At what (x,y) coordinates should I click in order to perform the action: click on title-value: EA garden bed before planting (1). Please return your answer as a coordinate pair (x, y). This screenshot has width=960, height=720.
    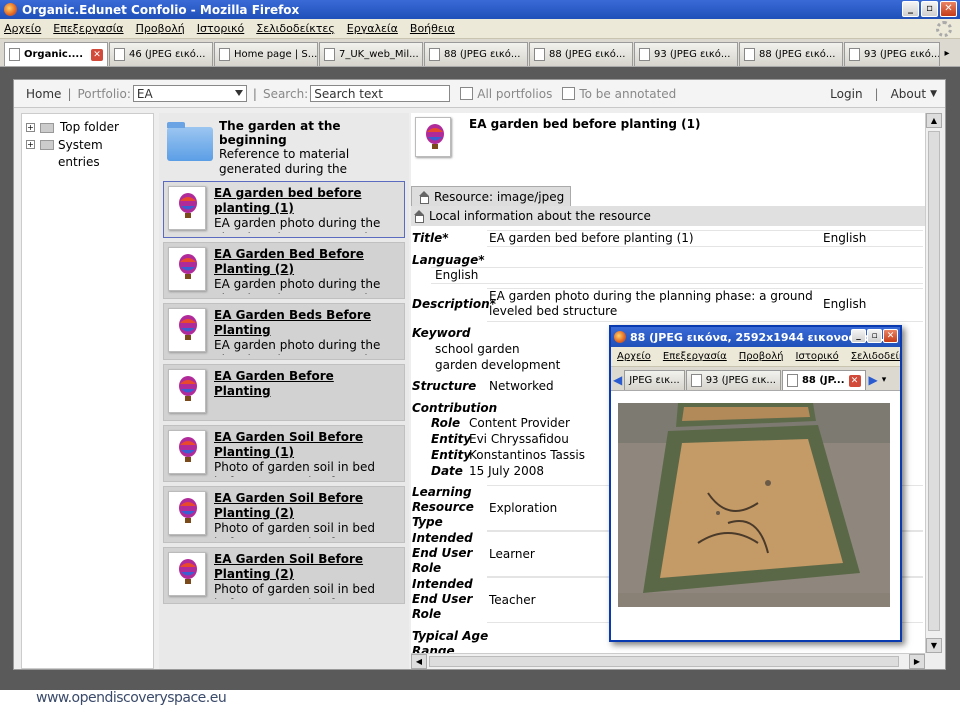
    Looking at the image, I should click on (591, 238).